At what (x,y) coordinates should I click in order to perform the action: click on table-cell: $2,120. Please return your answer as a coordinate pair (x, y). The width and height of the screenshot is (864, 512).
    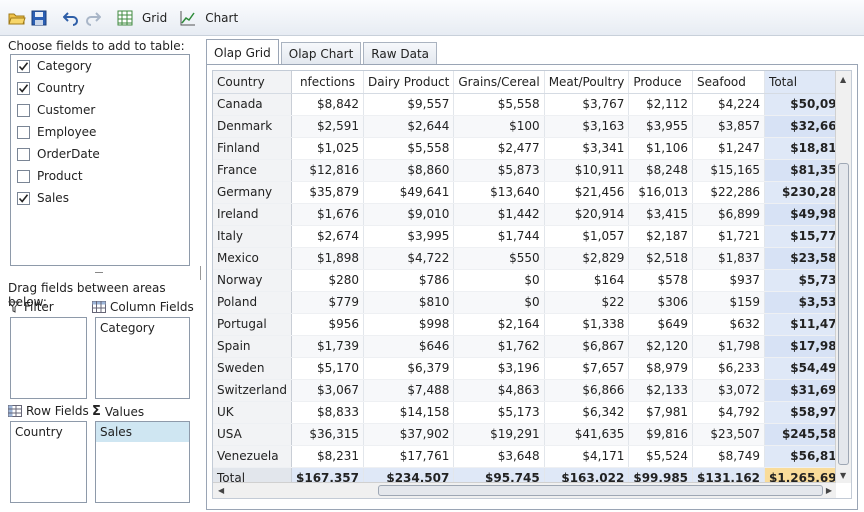
    Looking at the image, I should click on (661, 346).